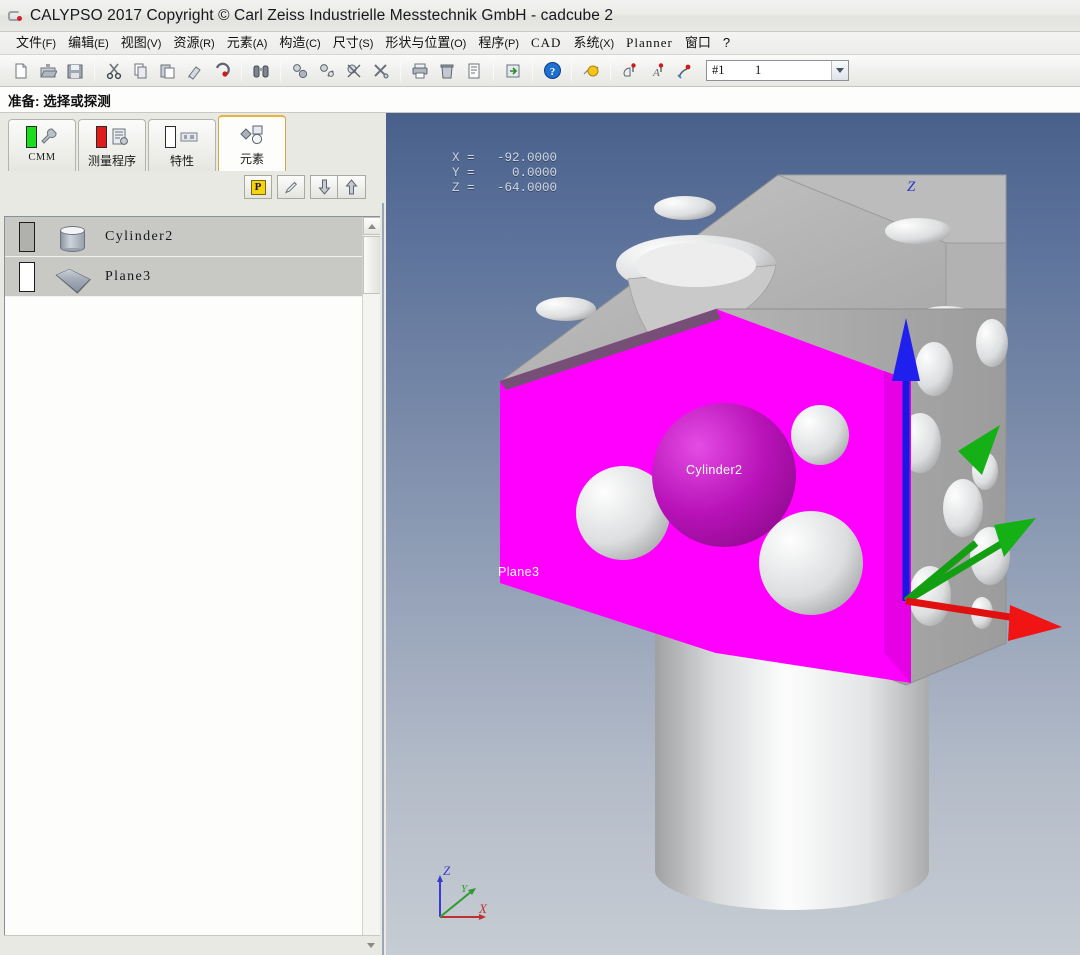 This screenshot has height=955, width=1080. I want to click on menu-cad: CAD, so click(546, 43).